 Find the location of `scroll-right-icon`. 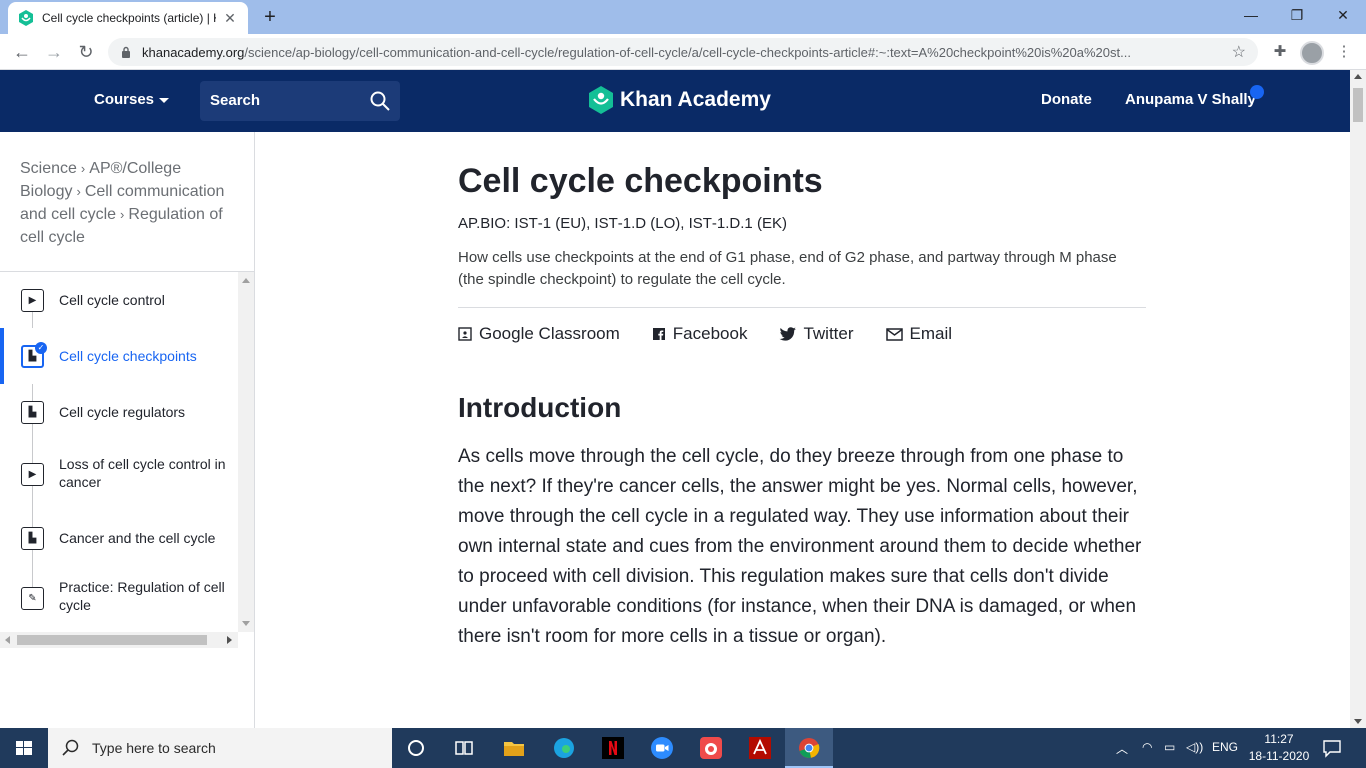

scroll-right-icon is located at coordinates (229, 640).